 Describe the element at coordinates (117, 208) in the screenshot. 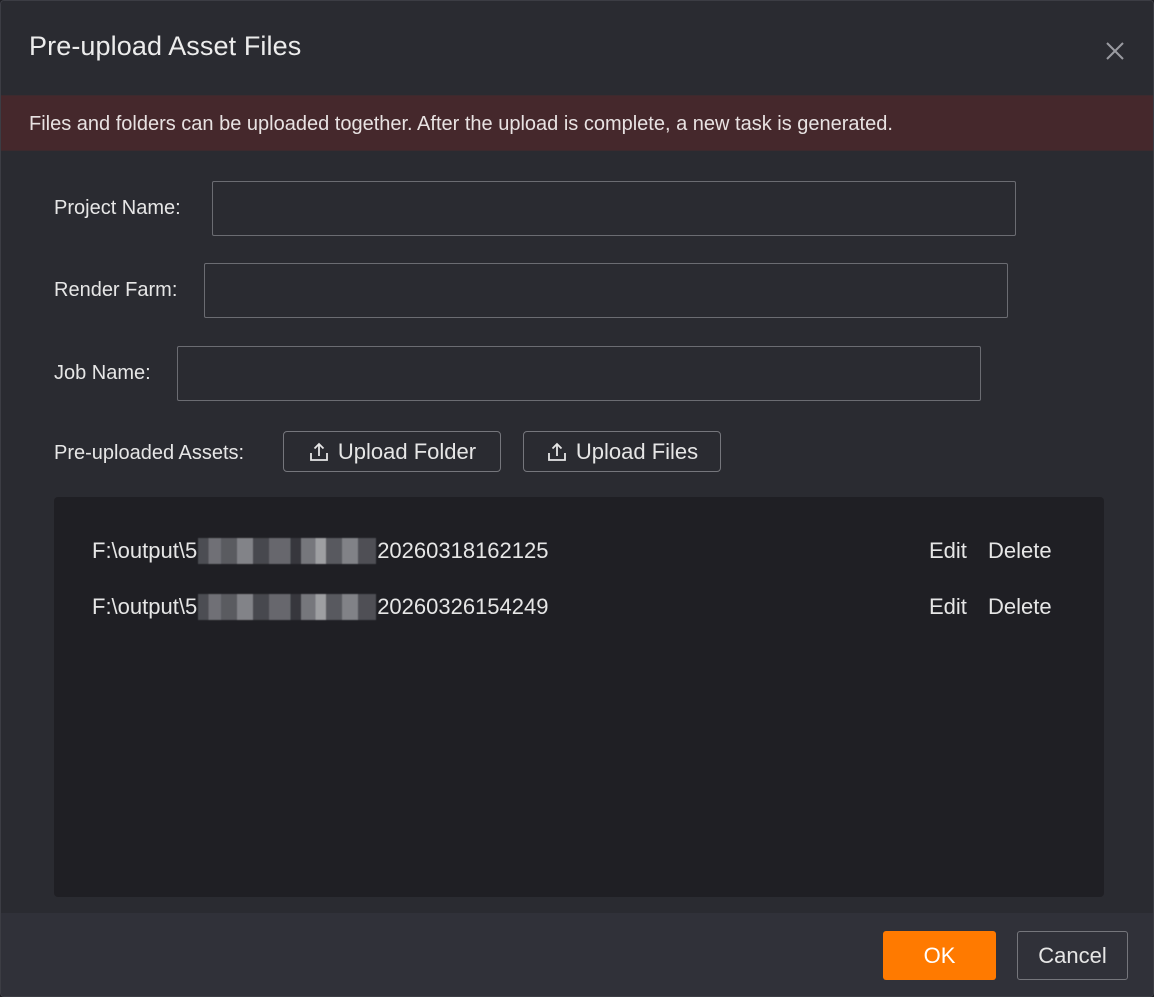

I see `project-name-label: Project Name:` at that location.